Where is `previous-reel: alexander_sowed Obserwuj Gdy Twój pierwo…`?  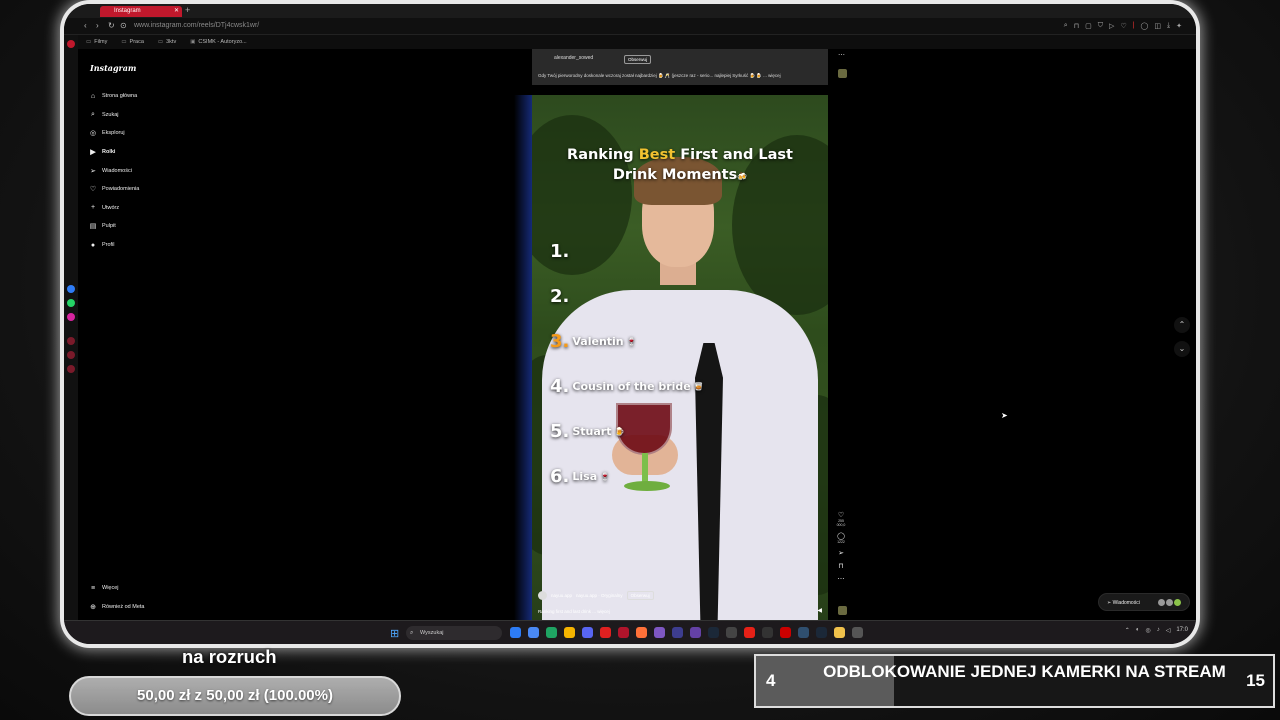 previous-reel: alexander_sowed Obserwuj Gdy Twój pierwo… is located at coordinates (680, 67).